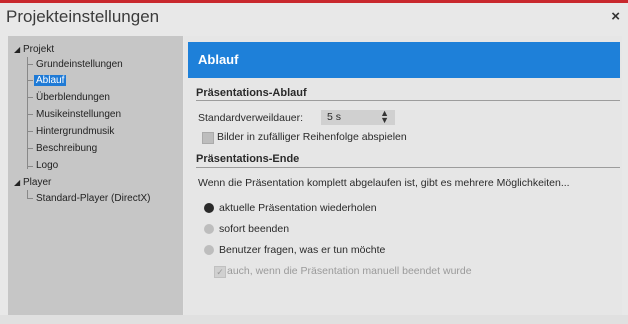  What do you see at coordinates (209, 208) in the screenshot?
I see `radio-repeat` at bounding box center [209, 208].